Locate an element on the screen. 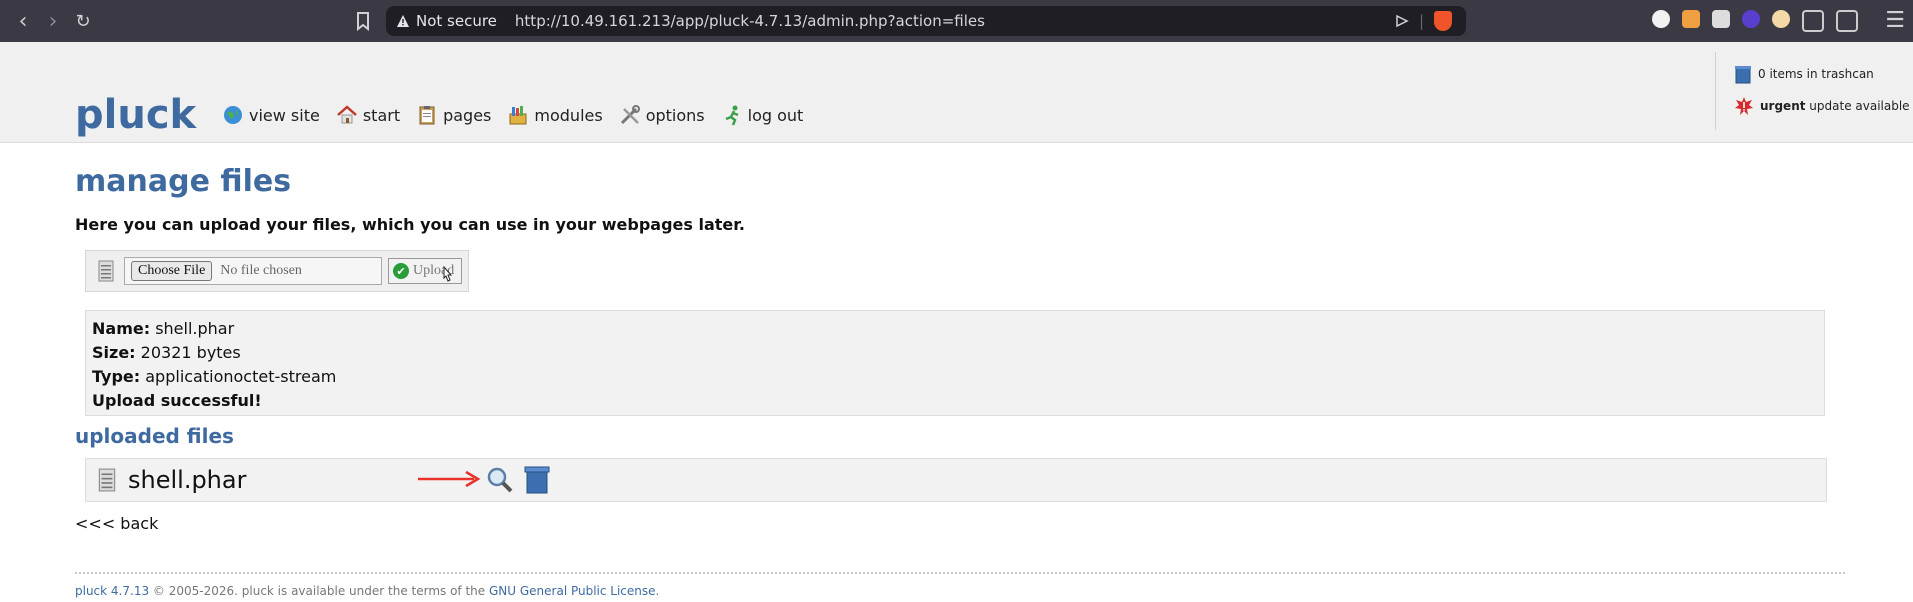 This screenshot has width=1913, height=602. result-status: Upload successful! is located at coordinates (955, 401).